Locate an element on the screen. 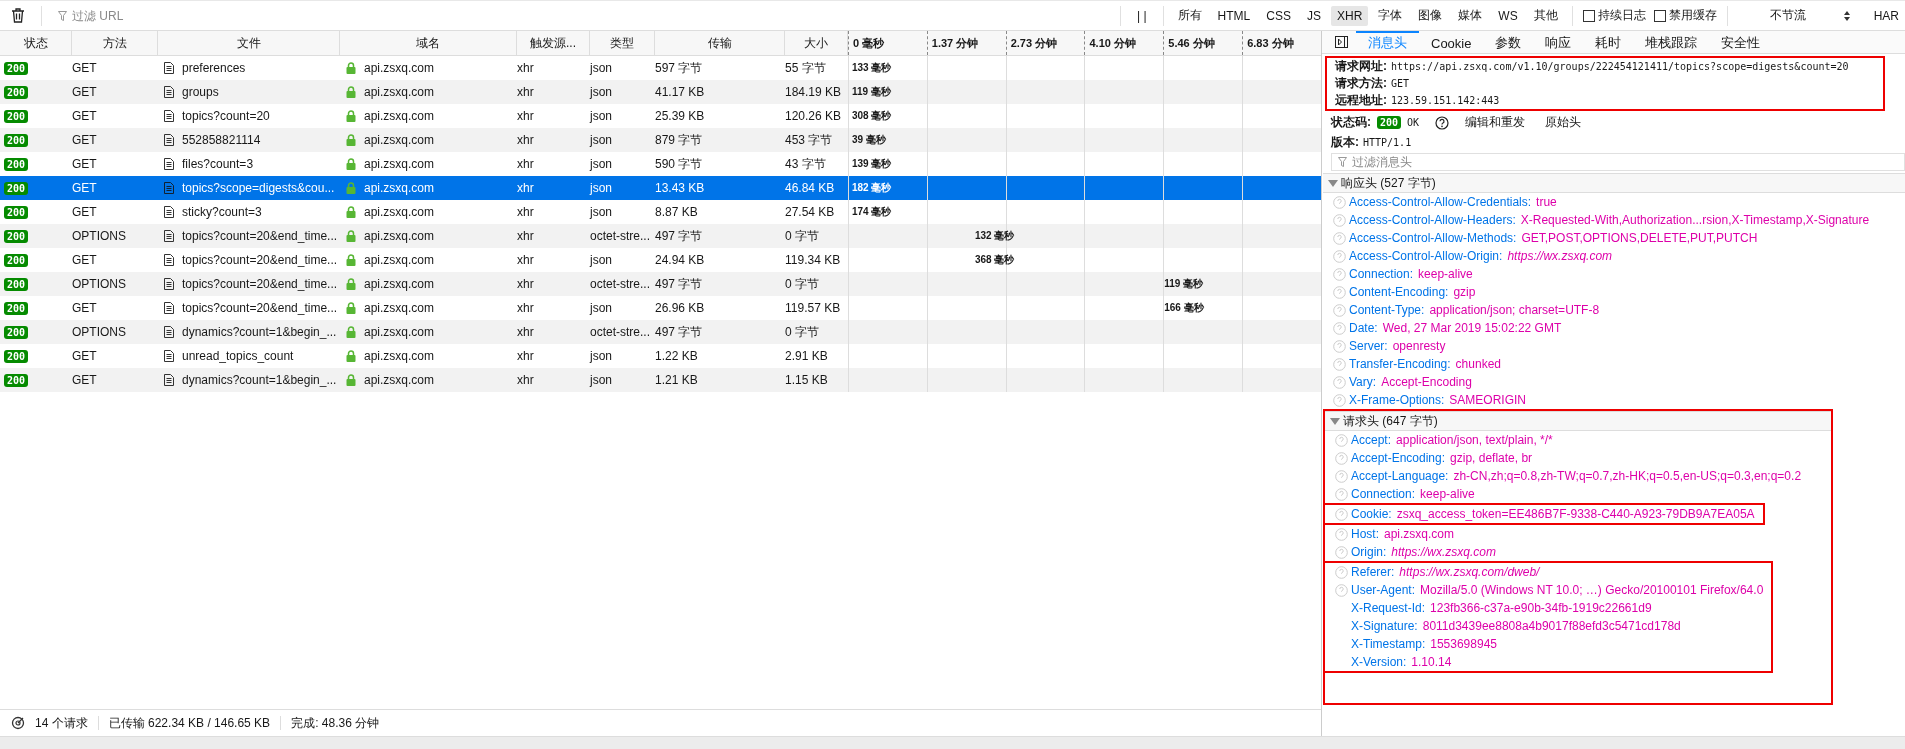 The image size is (1905, 749). header-name: X-Timestamp: is located at coordinates (1388, 644).